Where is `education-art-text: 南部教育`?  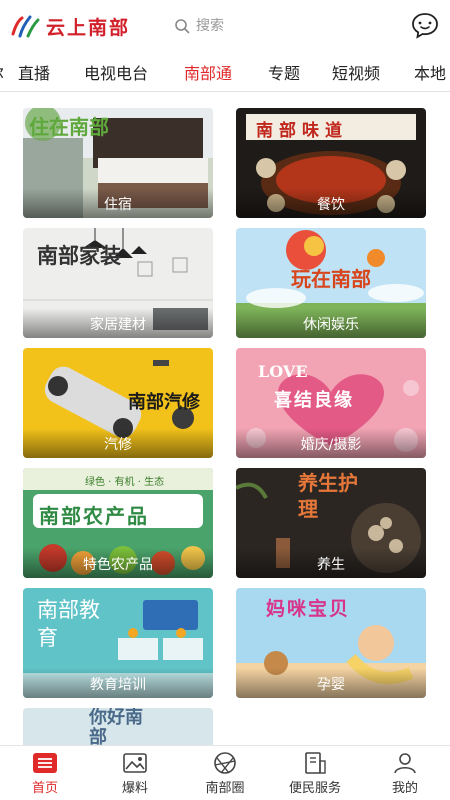
education-art-text: 南部教育 is located at coordinates (68, 624).